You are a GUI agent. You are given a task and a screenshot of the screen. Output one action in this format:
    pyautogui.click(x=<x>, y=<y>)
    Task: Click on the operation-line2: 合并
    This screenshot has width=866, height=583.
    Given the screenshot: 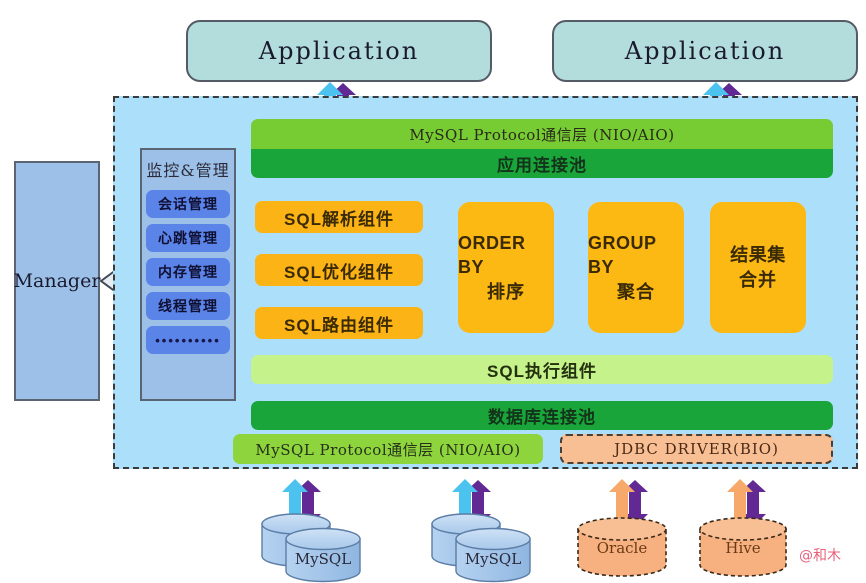 What is the action you would take?
    pyautogui.click(x=758, y=279)
    